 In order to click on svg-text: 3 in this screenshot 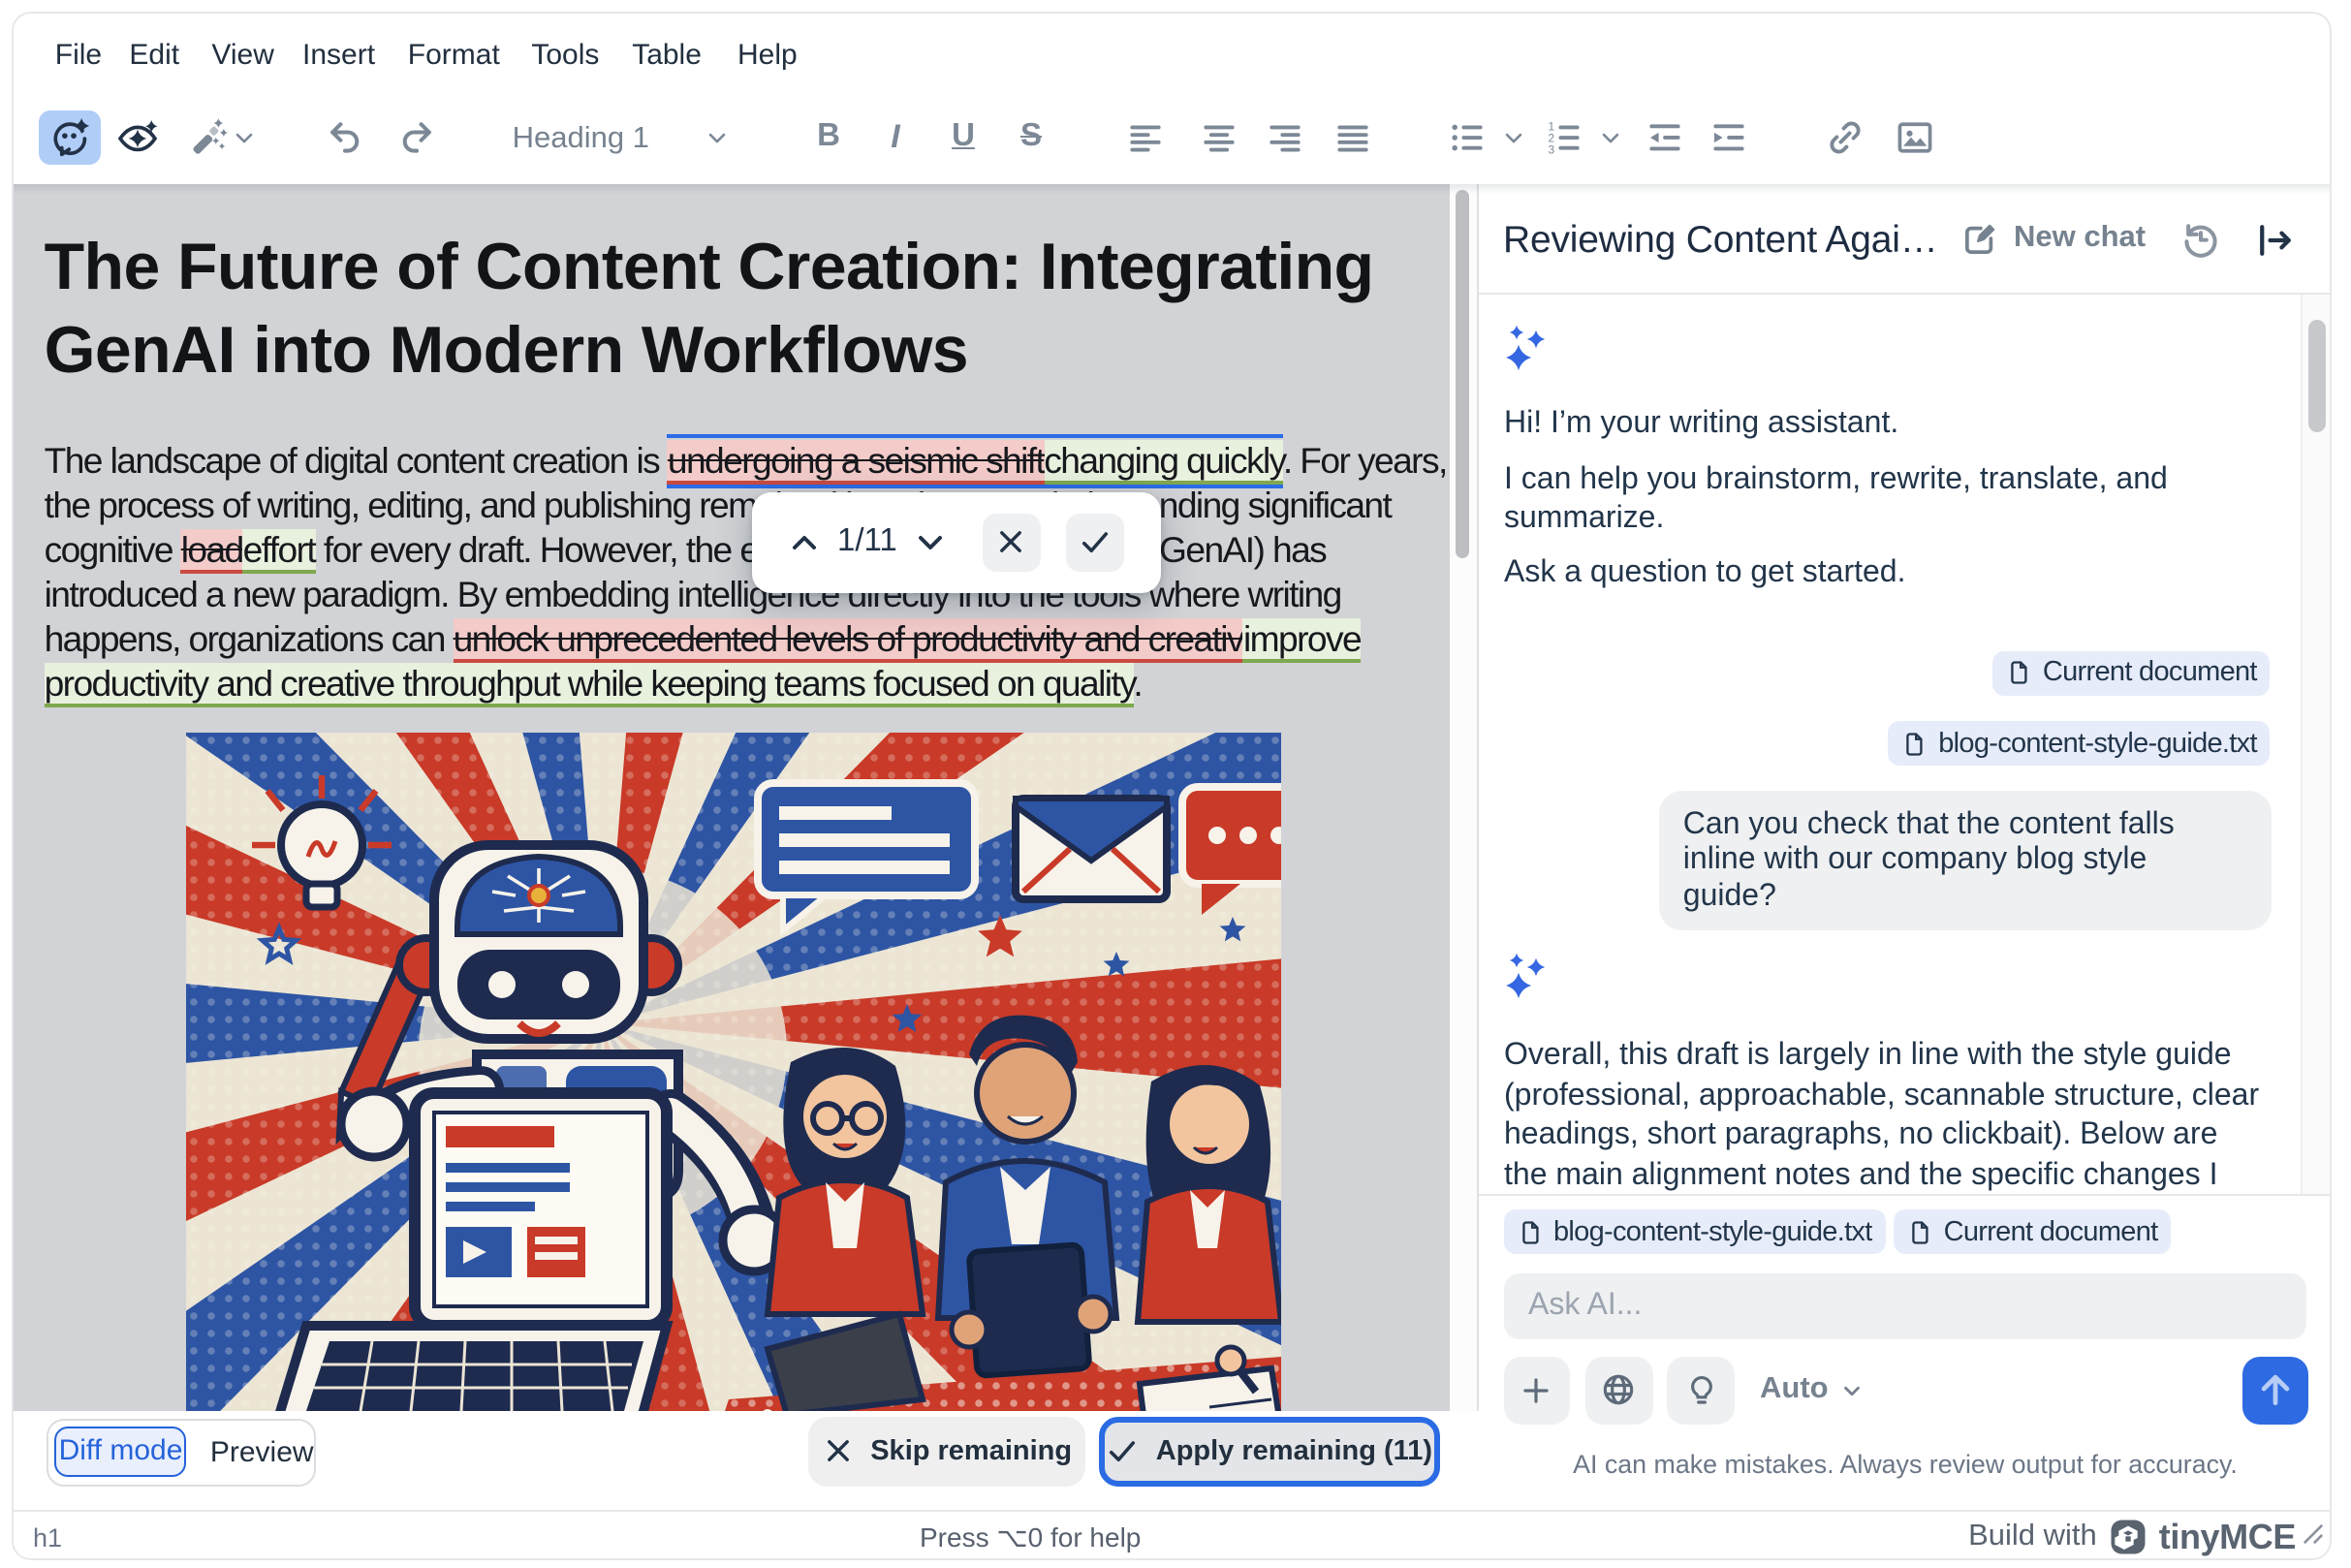, I will do `click(1551, 149)`.